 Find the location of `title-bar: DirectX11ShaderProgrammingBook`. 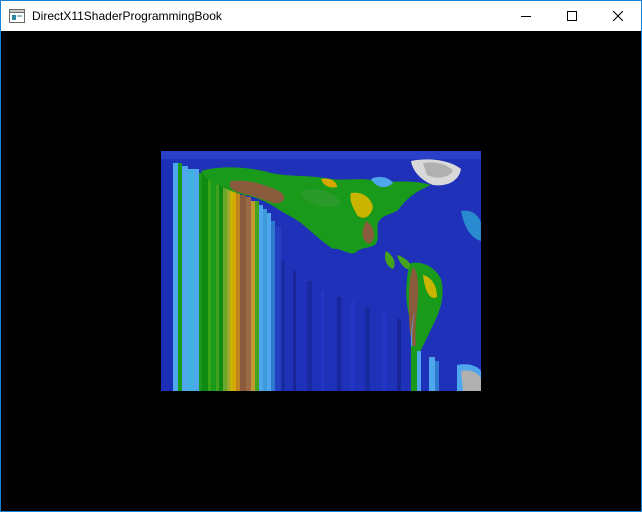

title-bar: DirectX11ShaderProgrammingBook is located at coordinates (321, 16).